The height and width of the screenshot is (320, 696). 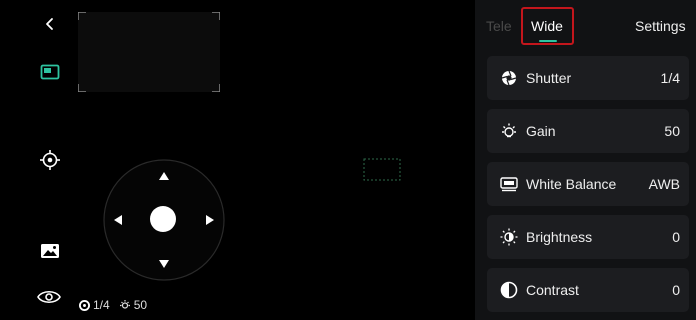 I want to click on thumbnail-frame-corners, so click(x=149, y=52).